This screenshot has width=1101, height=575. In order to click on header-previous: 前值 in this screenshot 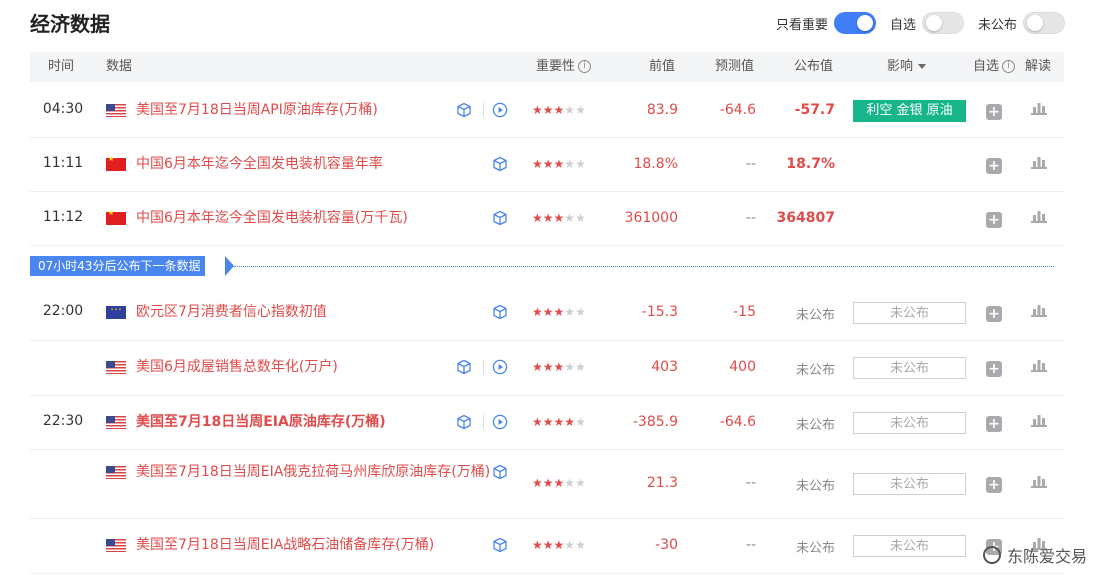, I will do `click(662, 66)`.